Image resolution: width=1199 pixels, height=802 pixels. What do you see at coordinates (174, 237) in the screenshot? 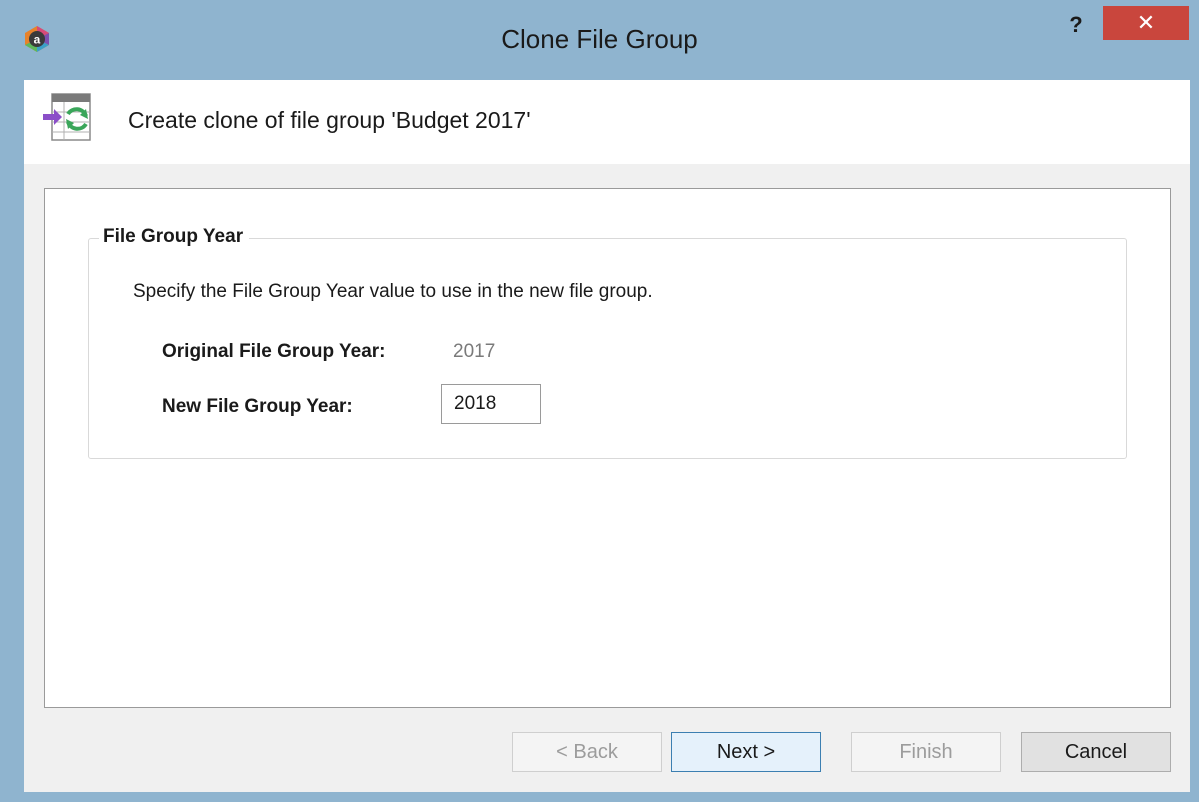
I see `groupbox-legend: File Group Year` at bounding box center [174, 237].